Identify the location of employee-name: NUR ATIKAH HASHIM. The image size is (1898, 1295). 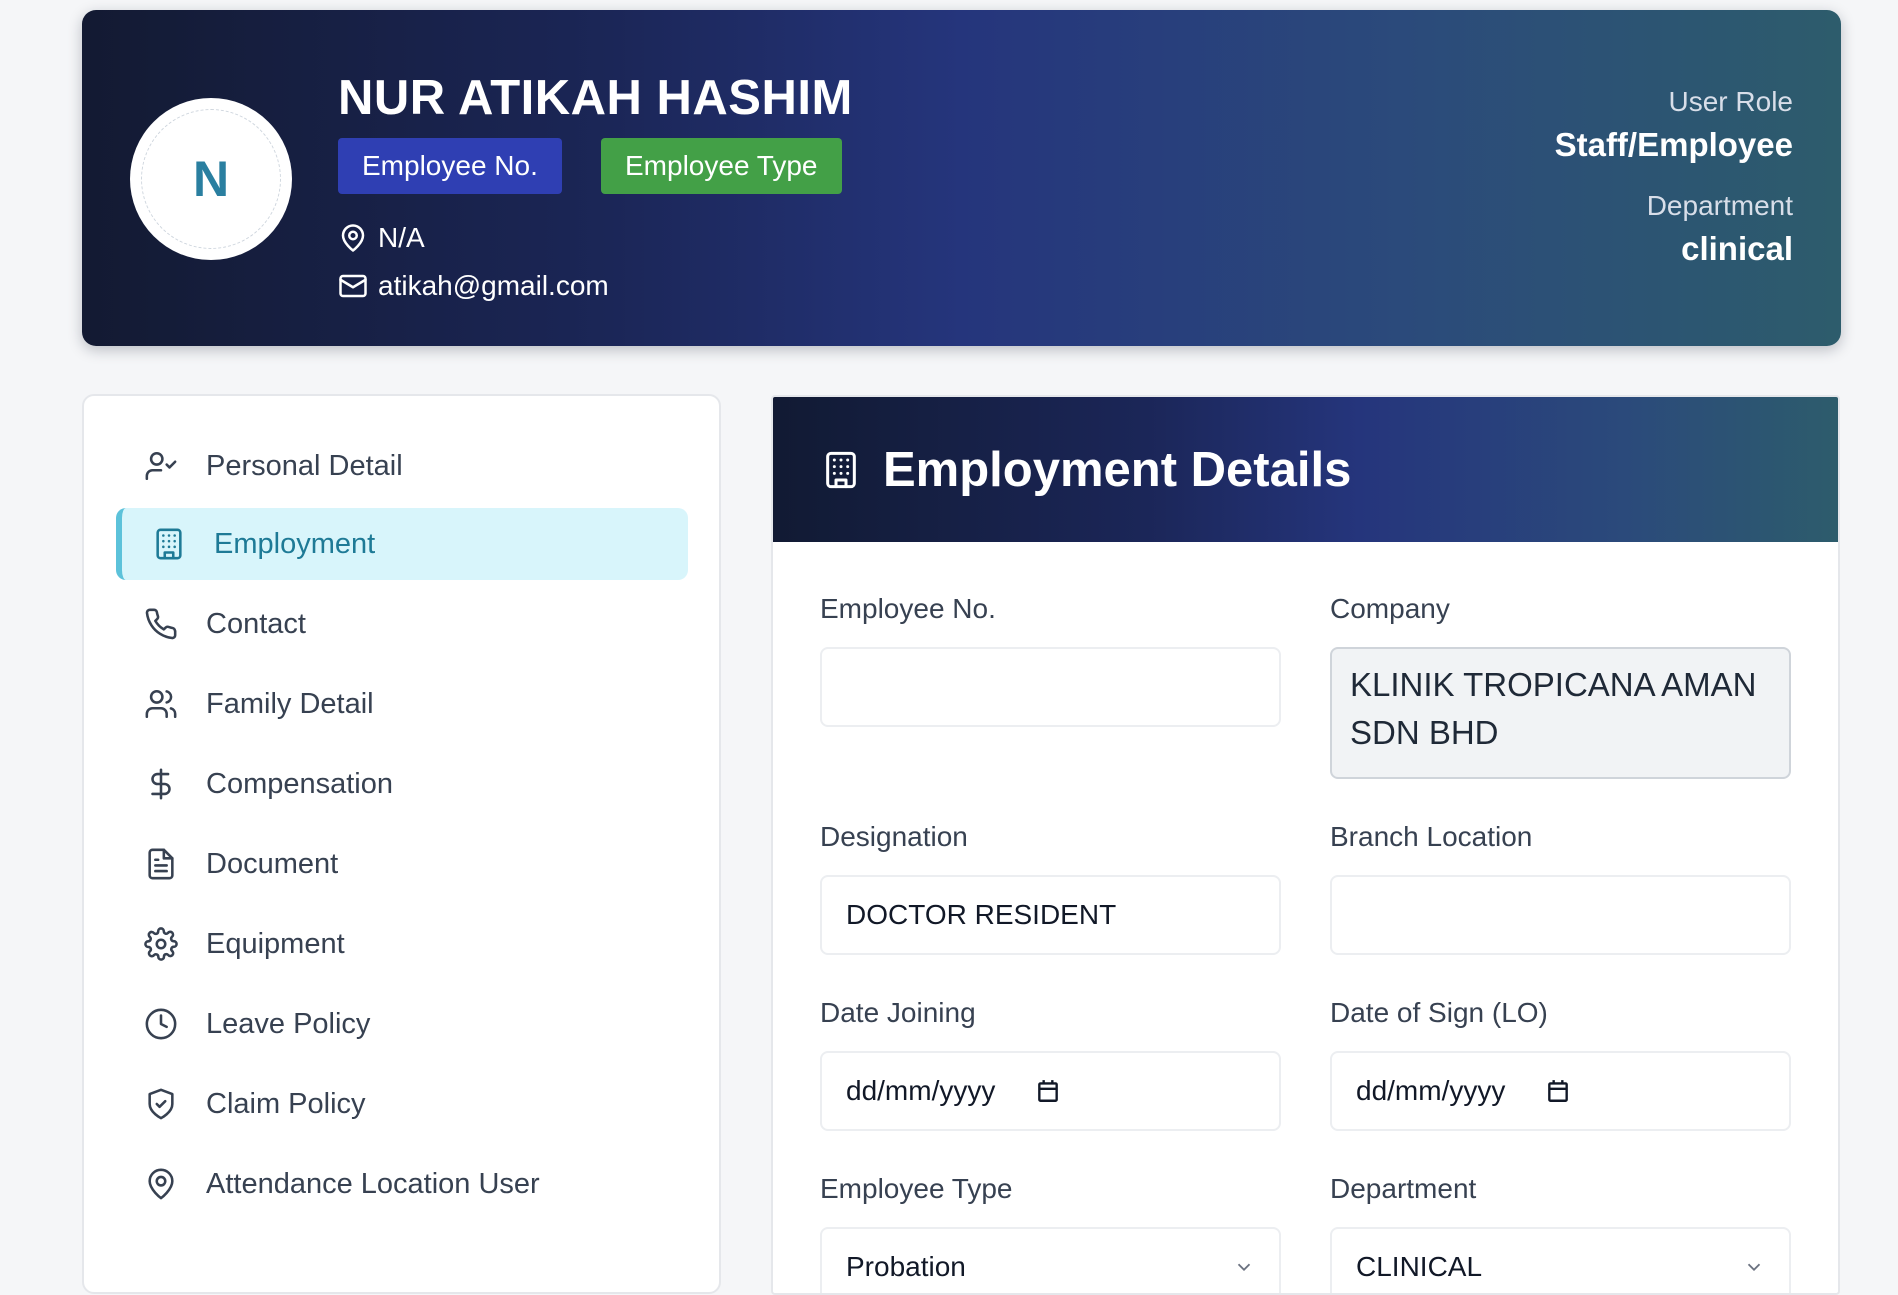
(595, 98).